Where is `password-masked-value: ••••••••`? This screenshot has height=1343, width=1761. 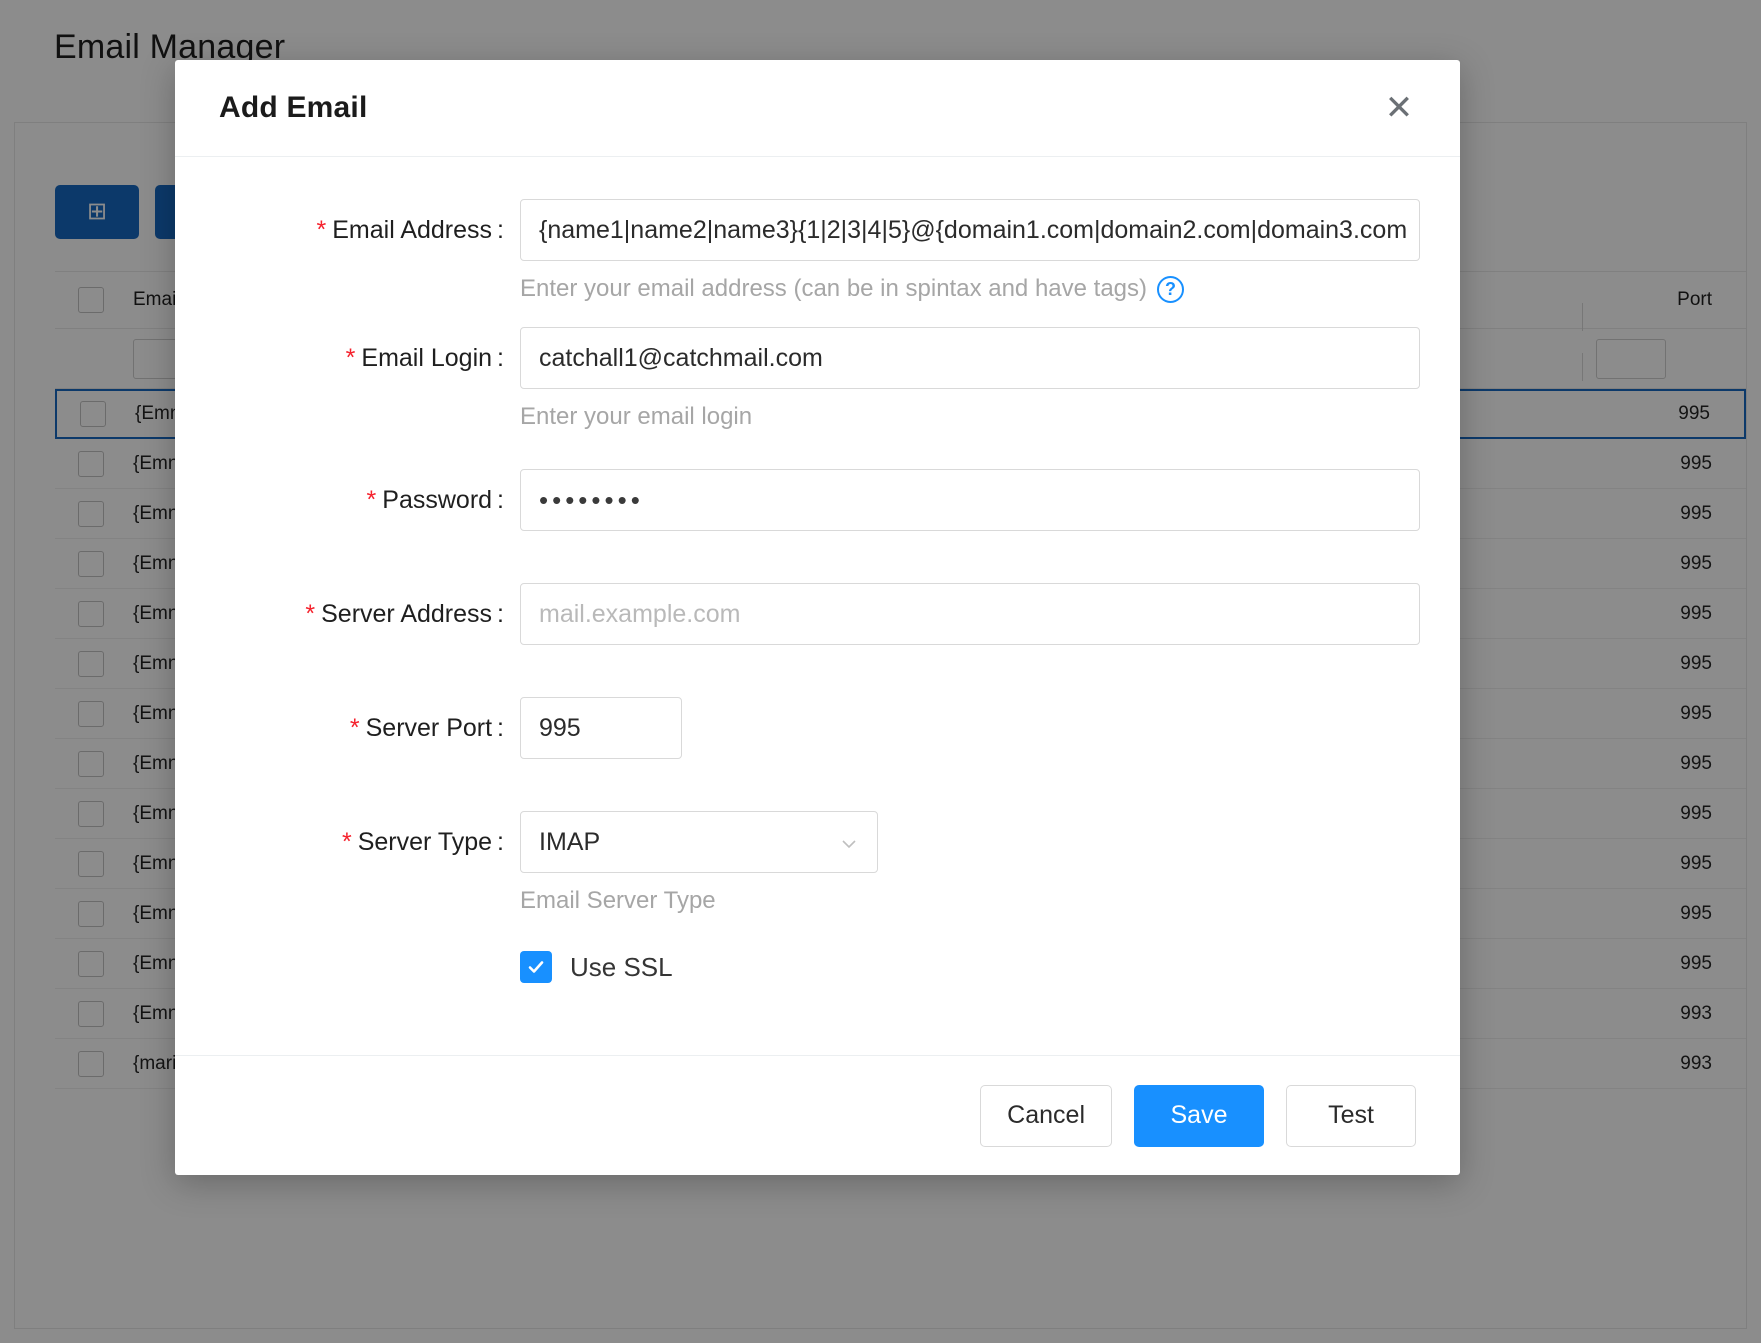
password-masked-value: •••••••• is located at coordinates (591, 499).